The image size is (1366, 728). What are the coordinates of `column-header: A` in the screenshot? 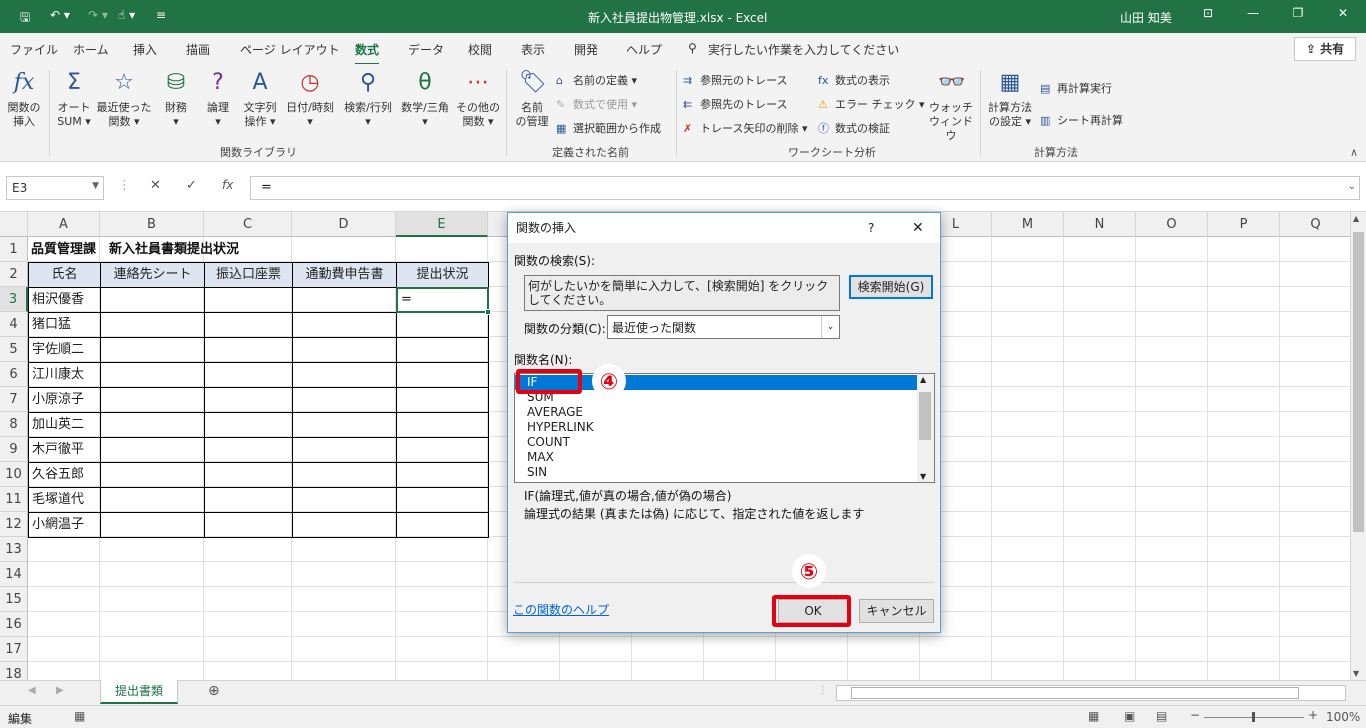 It's located at (64, 224).